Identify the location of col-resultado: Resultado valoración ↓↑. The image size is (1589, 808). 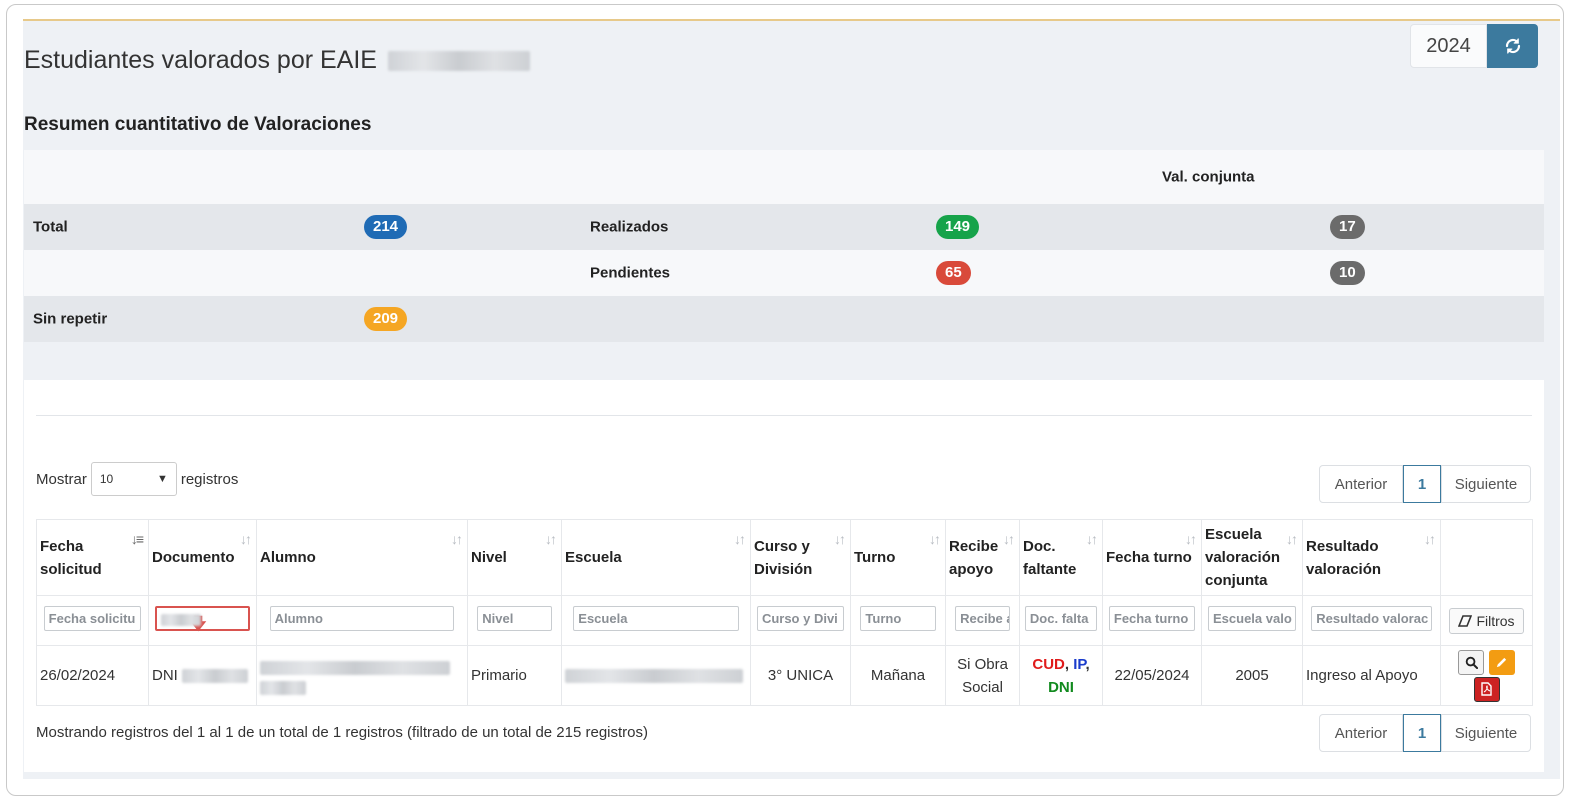
(1371, 557).